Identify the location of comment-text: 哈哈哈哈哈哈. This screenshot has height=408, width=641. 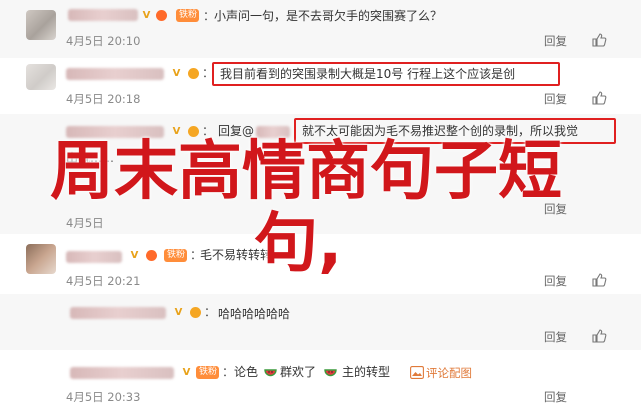
(254, 314).